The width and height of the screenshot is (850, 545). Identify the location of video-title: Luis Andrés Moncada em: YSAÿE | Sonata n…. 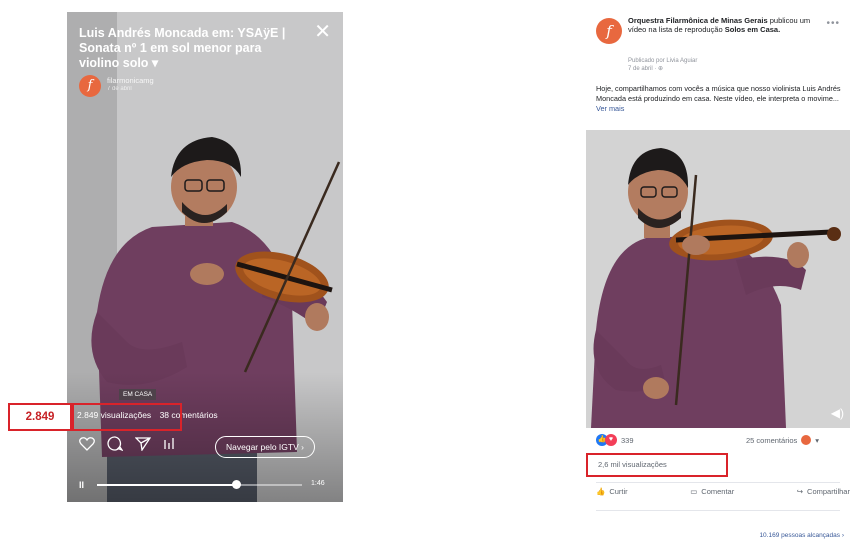
(191, 48).